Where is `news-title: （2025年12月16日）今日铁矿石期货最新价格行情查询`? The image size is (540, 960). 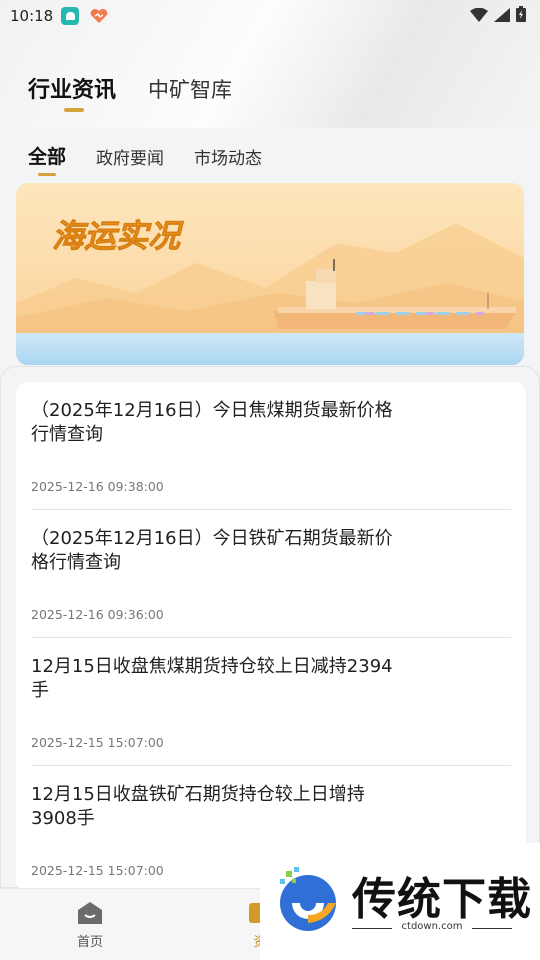 news-title: （2025年12月16日）今日铁矿石期货最新价格行情查询 is located at coordinates (212, 550).